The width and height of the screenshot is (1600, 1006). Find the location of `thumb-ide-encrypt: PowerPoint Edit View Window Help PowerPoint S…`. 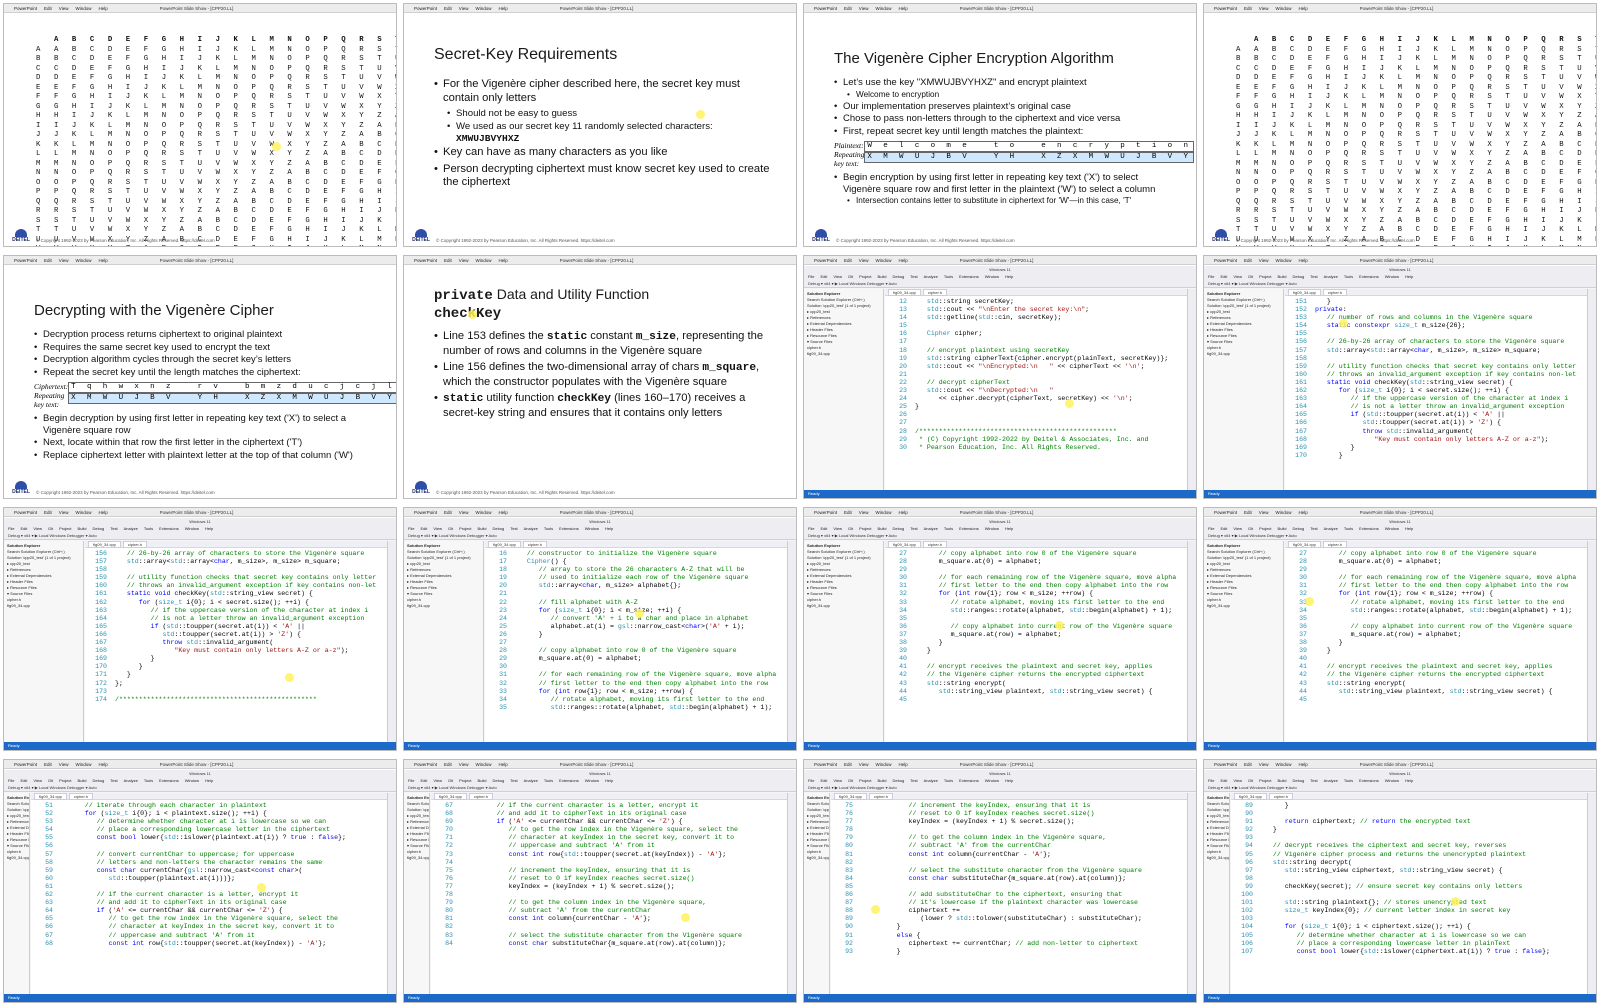

thumb-ide-encrypt: PowerPoint Edit View Window Help PowerPoint S… is located at coordinates (600, 881).